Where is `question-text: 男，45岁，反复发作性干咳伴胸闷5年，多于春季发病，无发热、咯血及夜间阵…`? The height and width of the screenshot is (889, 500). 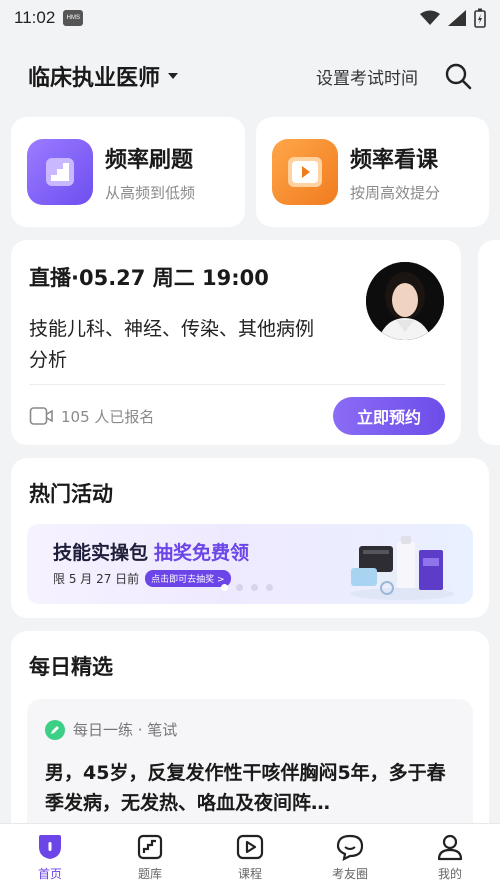 question-text: 男，45岁，反复发作性干咳伴胸闷5年，多于春季发病，无发热、咯血及夜间阵… is located at coordinates (245, 788).